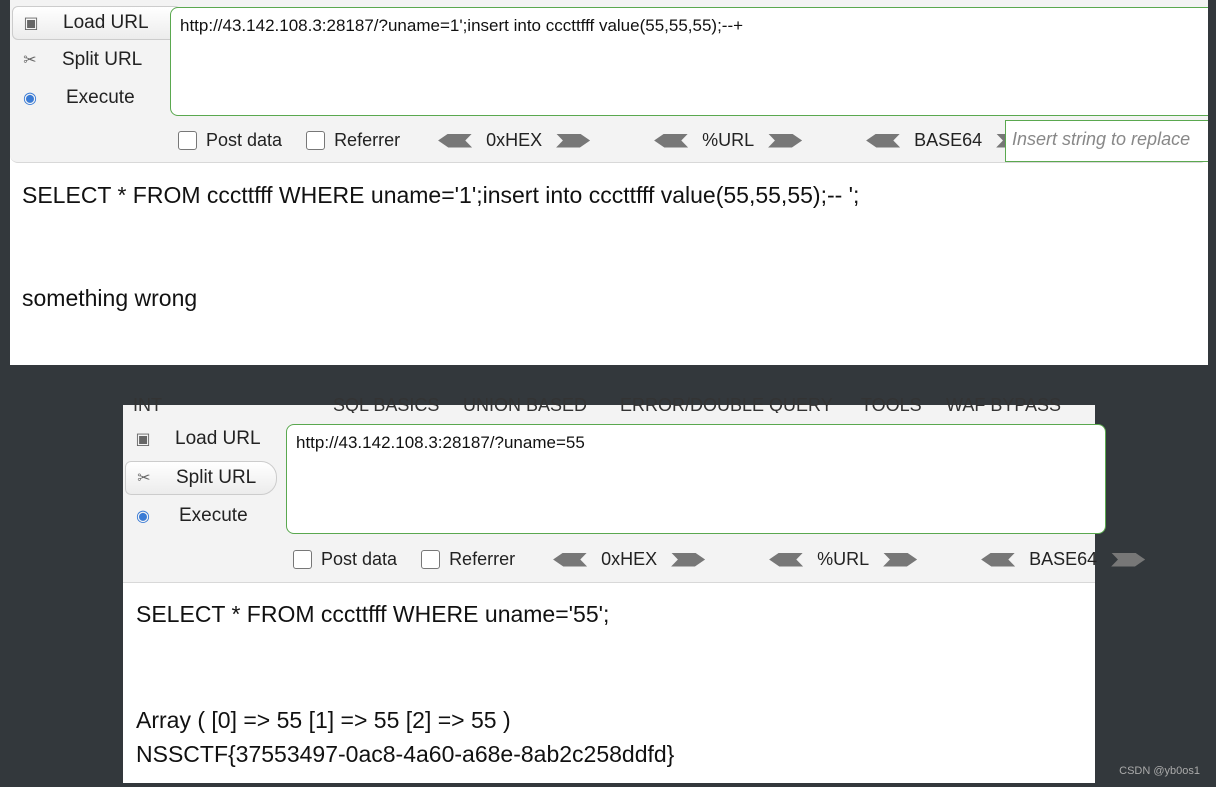 The width and height of the screenshot is (1216, 787). Describe the element at coordinates (147, 404) in the screenshot. I see `menu-int: INT` at that location.